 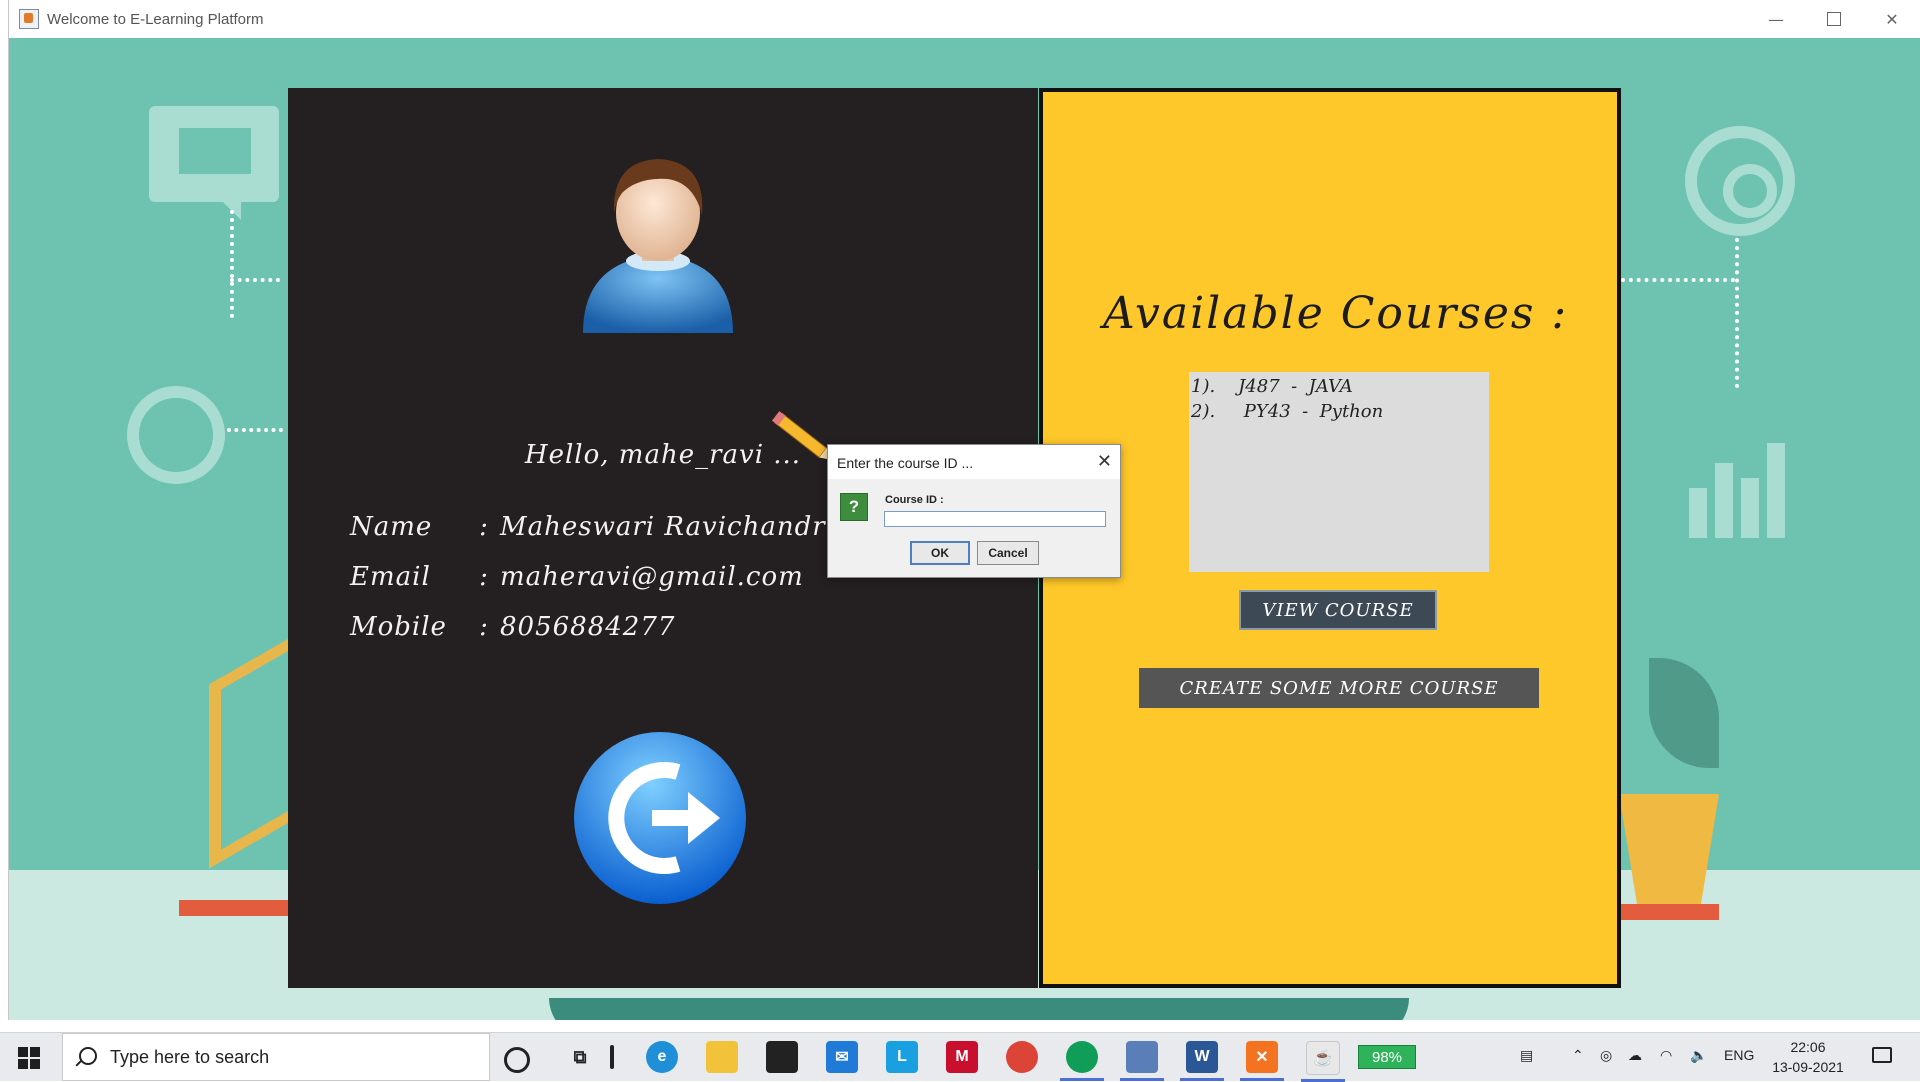 I want to click on user-avatar-icon, so click(x=658, y=246).